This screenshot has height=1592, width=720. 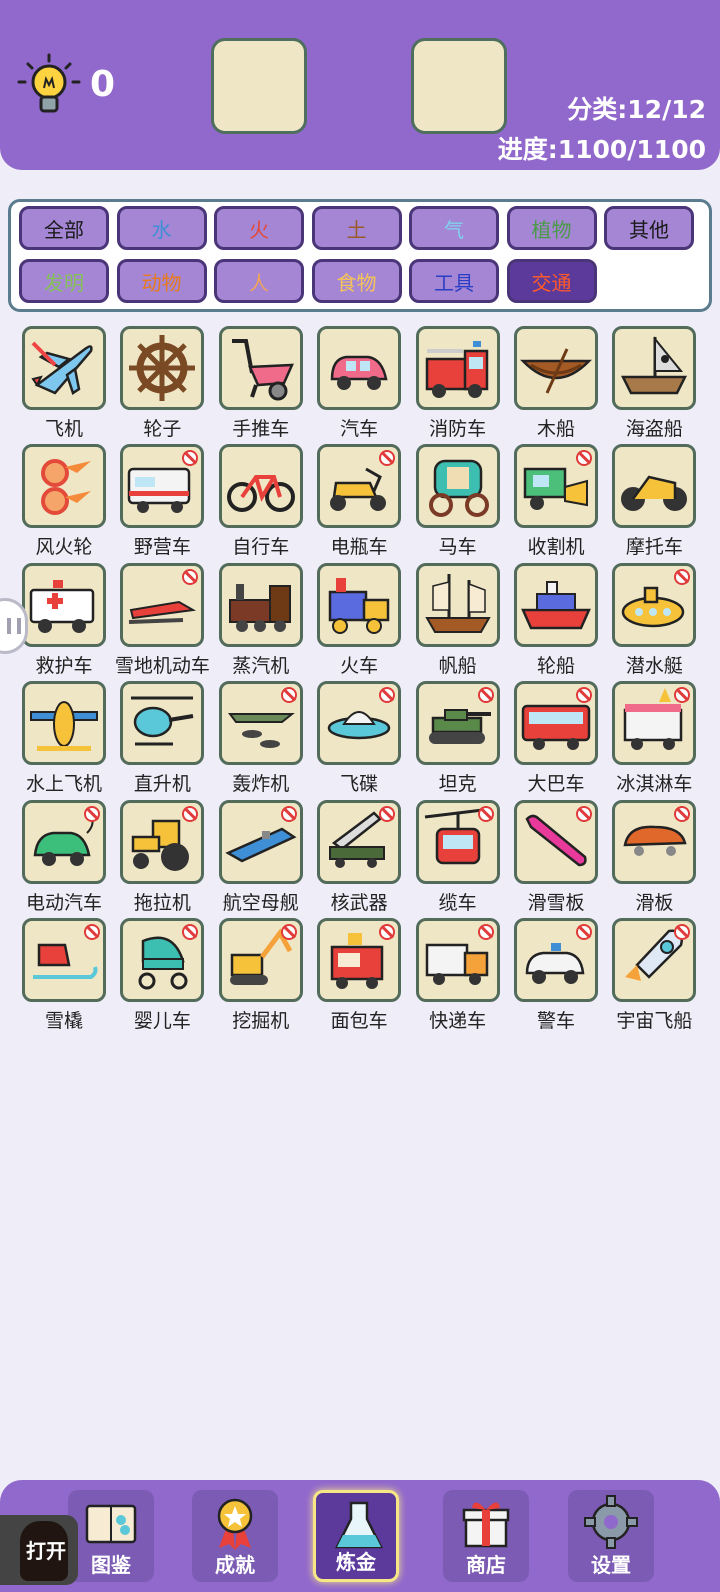 I want to click on element-card: 轮船, so click(x=556, y=621).